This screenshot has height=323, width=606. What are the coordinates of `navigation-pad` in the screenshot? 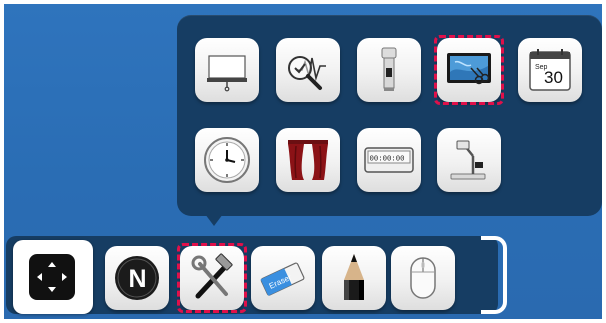 It's located at (53, 277).